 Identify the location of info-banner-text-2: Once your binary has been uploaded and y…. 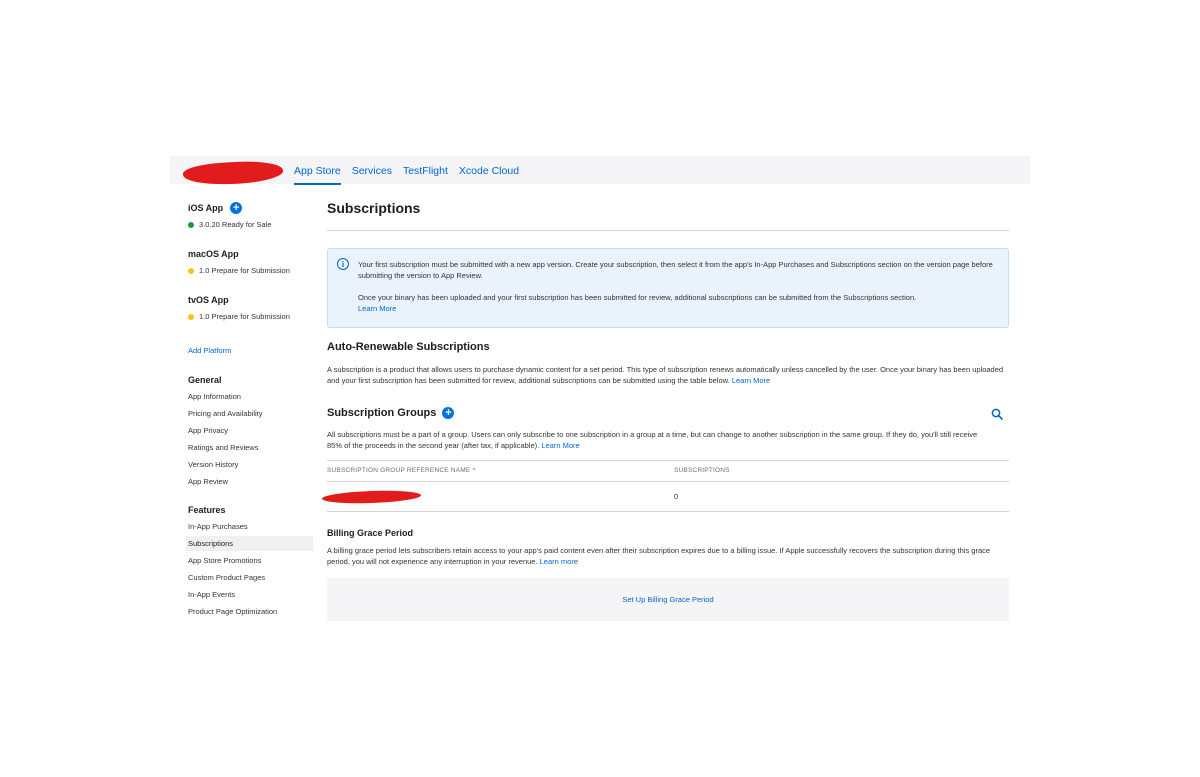
(678, 303).